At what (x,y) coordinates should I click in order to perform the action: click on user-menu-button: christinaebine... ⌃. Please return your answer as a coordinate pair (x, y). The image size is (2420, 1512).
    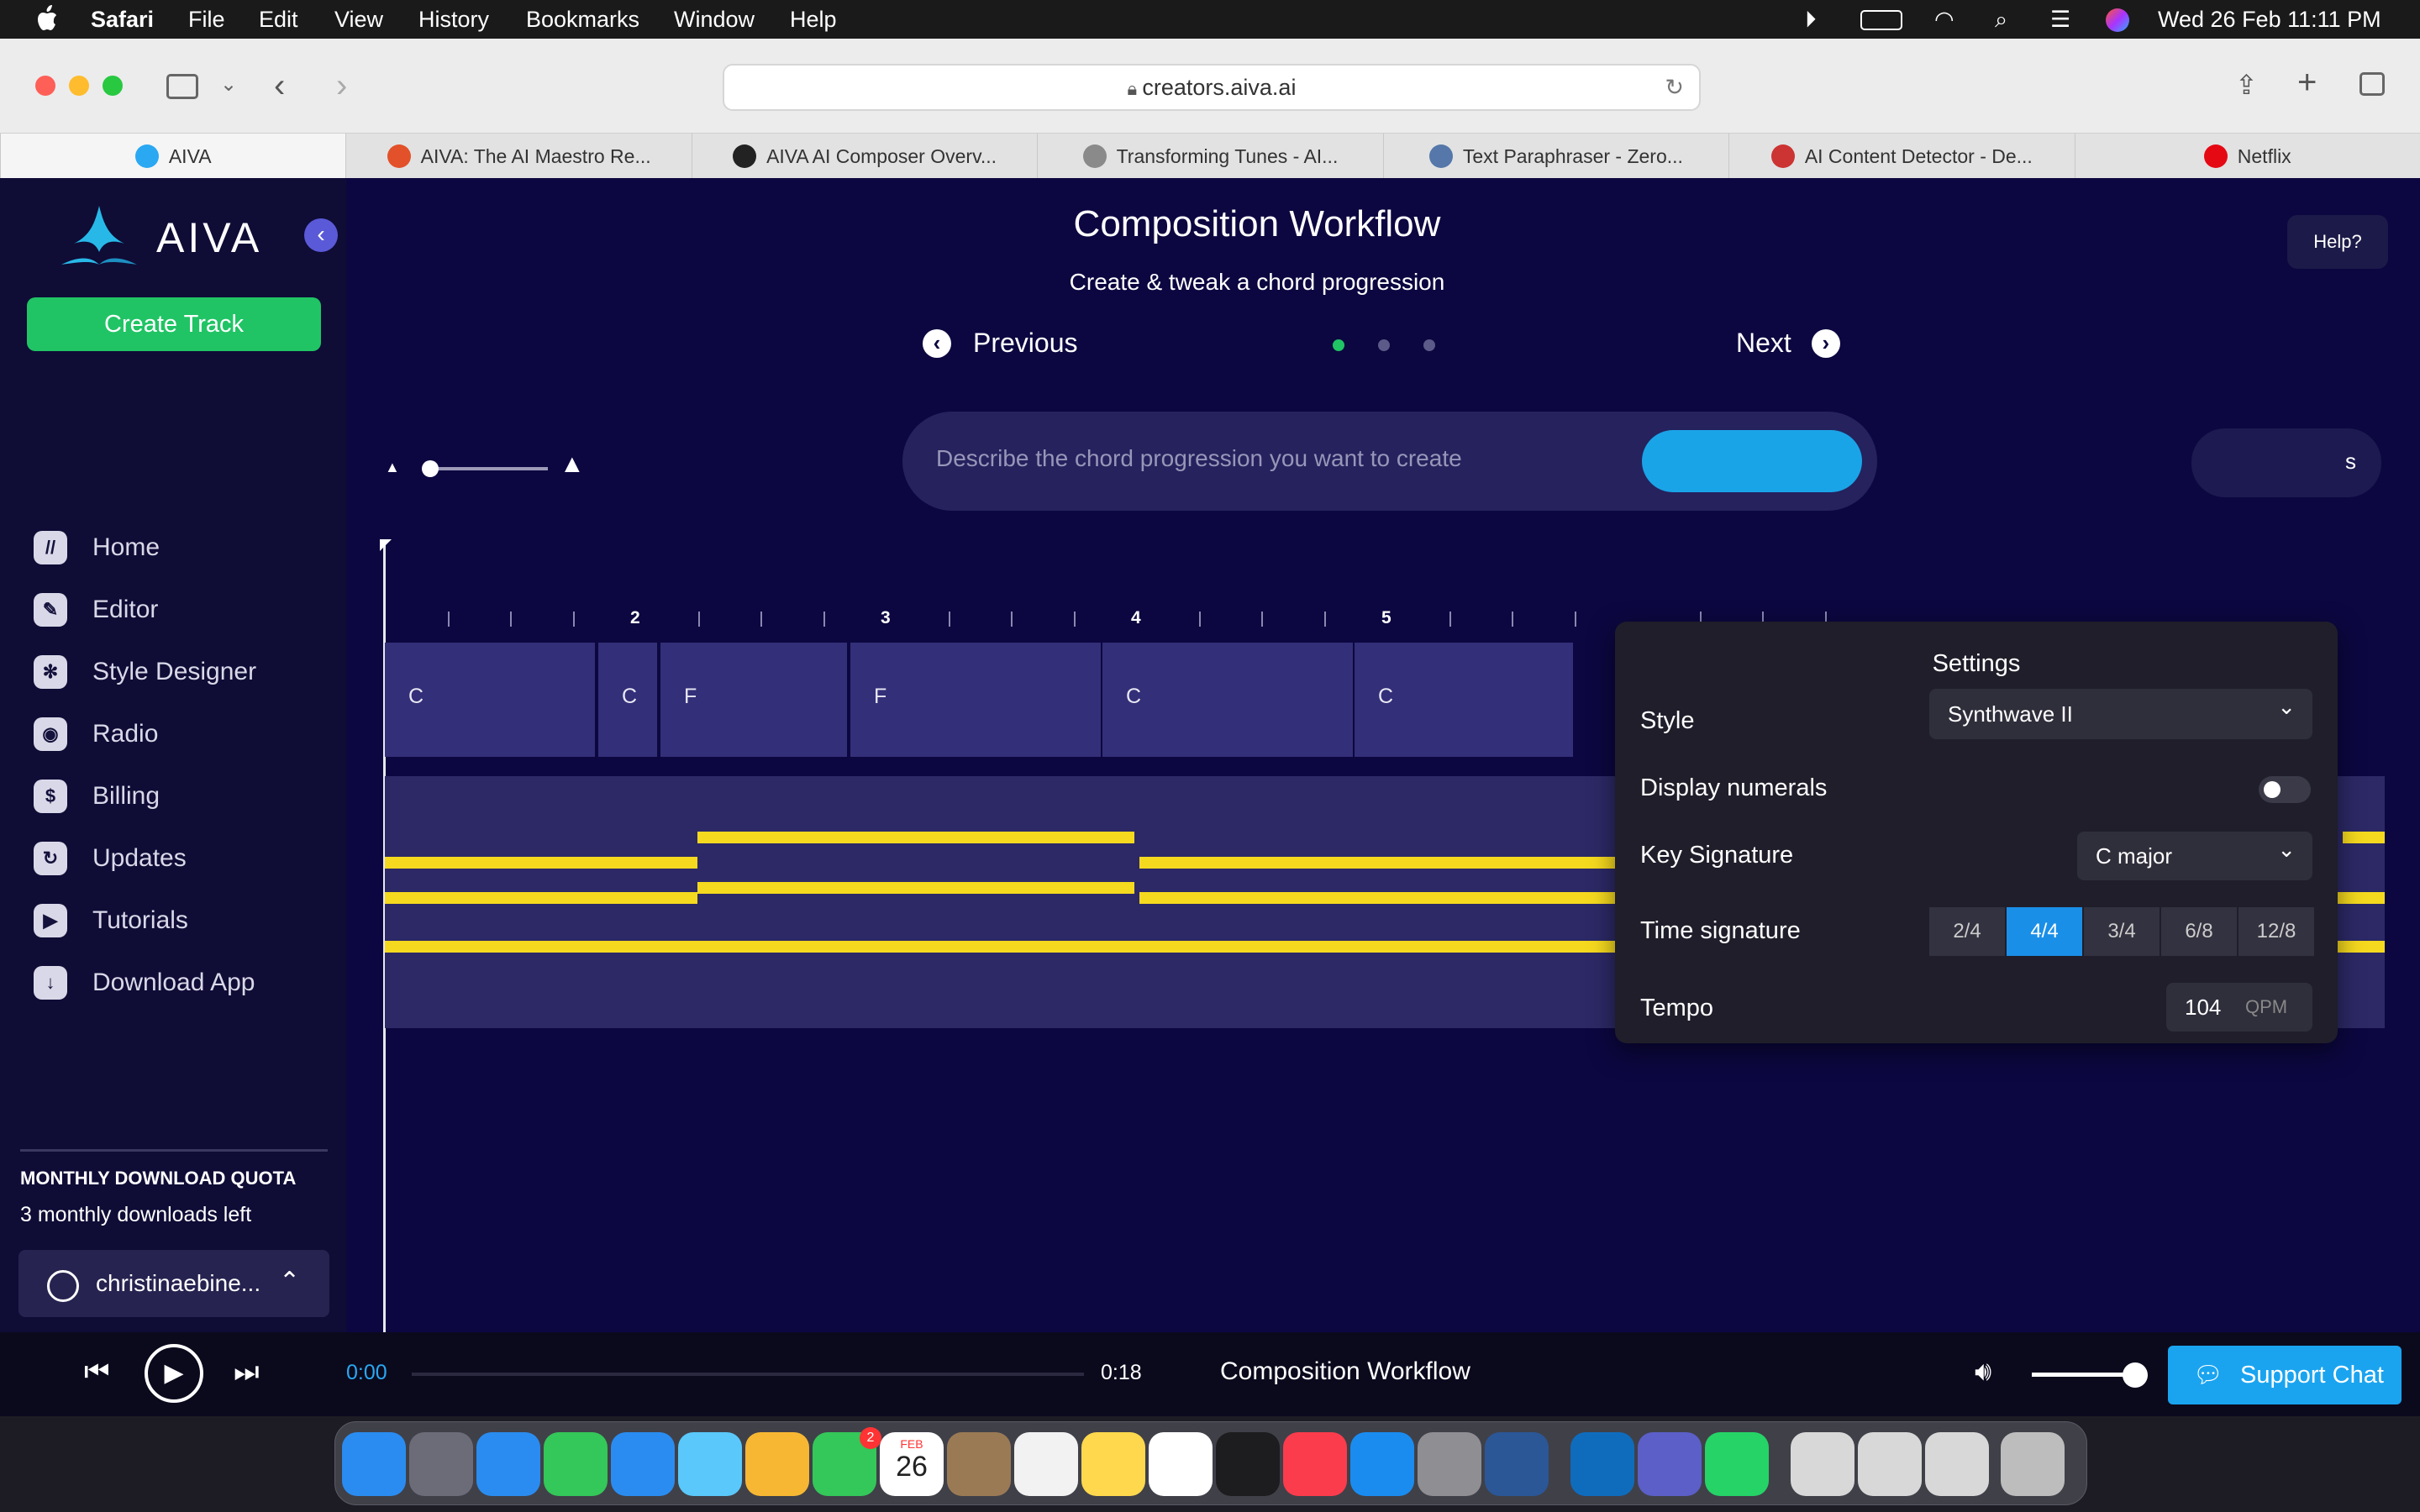
    Looking at the image, I should click on (173, 1283).